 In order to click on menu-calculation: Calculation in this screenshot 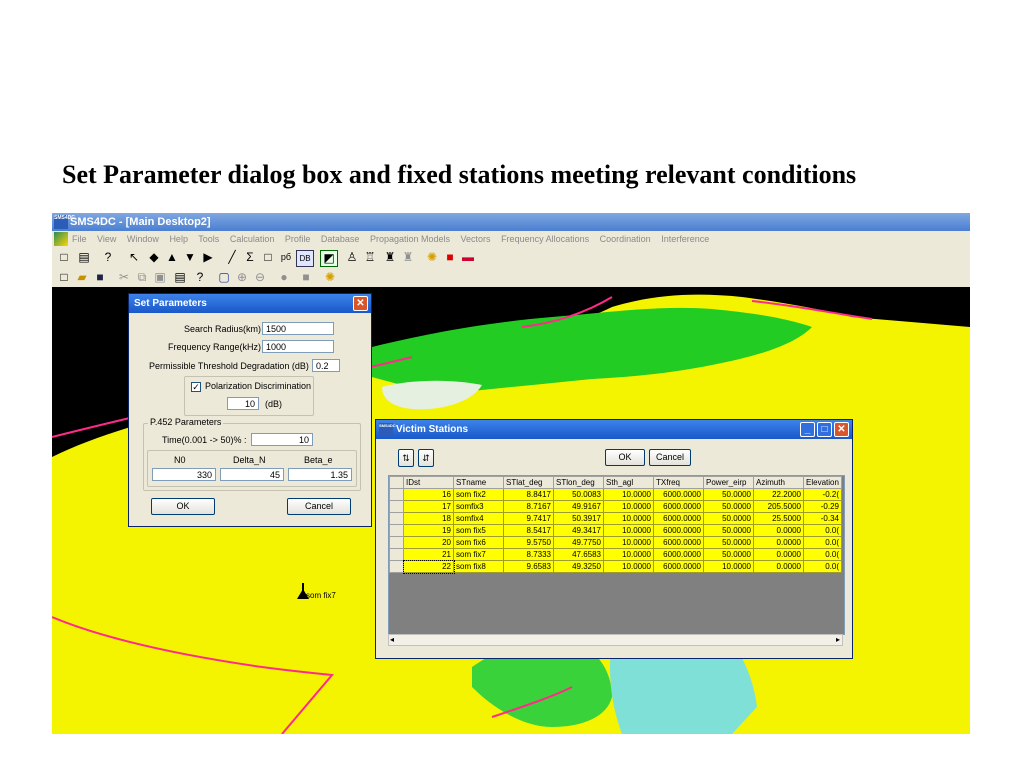, I will do `click(252, 239)`.